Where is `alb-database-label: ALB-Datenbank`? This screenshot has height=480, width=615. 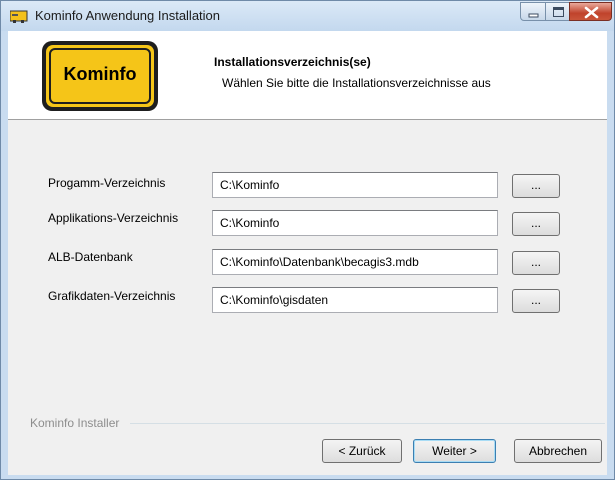
alb-database-label: ALB-Datenbank is located at coordinates (90, 257).